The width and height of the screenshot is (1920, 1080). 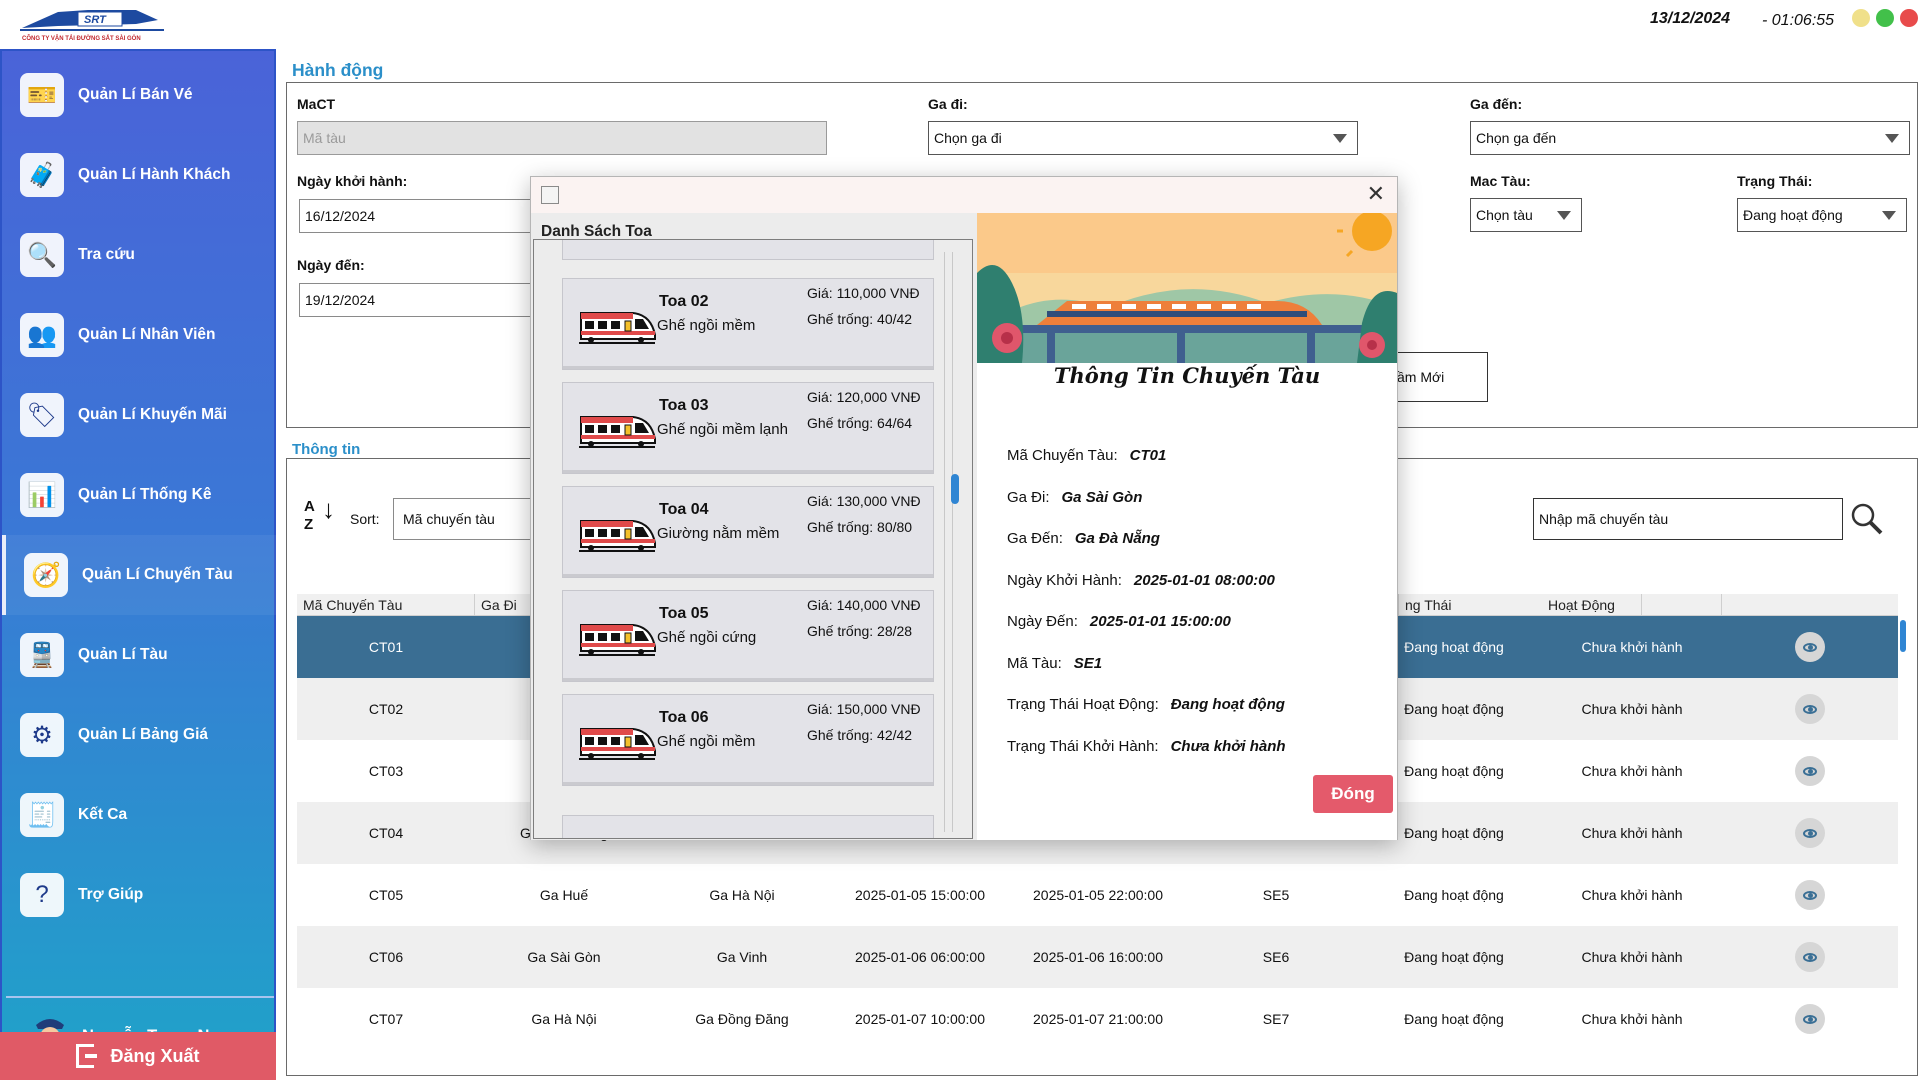 What do you see at coordinates (1353, 794) in the screenshot?
I see `close-dialog-button: Đóng` at bounding box center [1353, 794].